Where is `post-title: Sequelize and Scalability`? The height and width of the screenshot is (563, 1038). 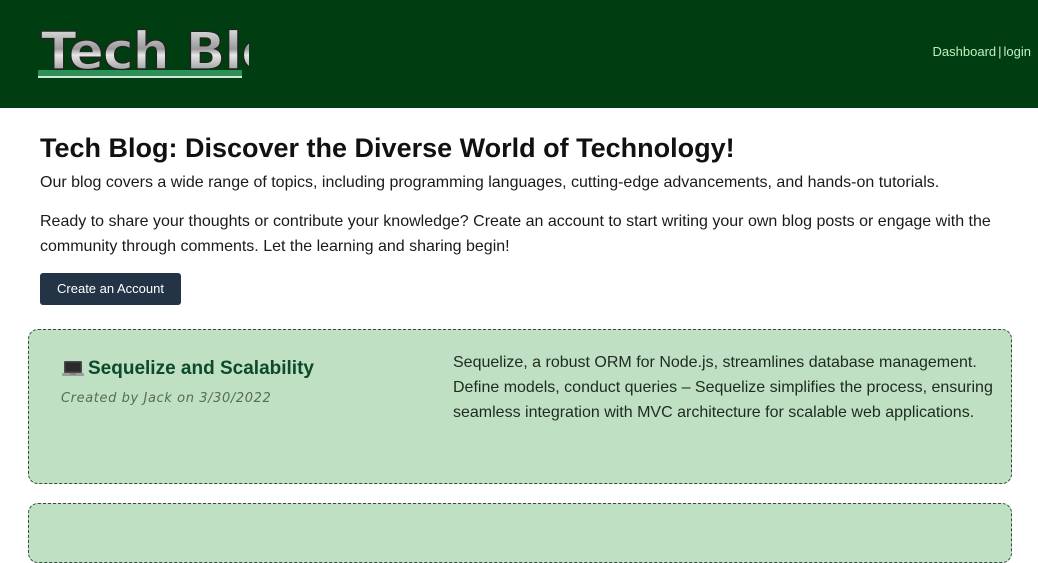
post-title: Sequelize and Scalability is located at coordinates (201, 369).